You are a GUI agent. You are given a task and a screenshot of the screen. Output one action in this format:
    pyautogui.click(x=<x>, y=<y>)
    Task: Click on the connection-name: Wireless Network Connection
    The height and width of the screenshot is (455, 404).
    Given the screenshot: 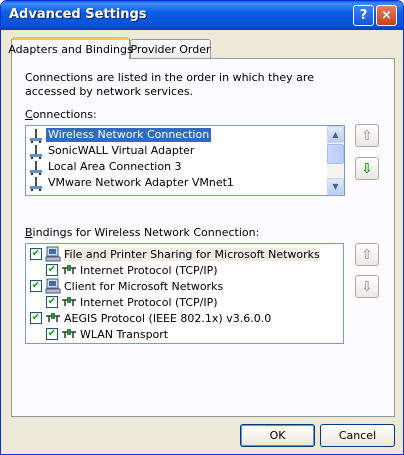 What is the action you would take?
    pyautogui.click(x=129, y=135)
    